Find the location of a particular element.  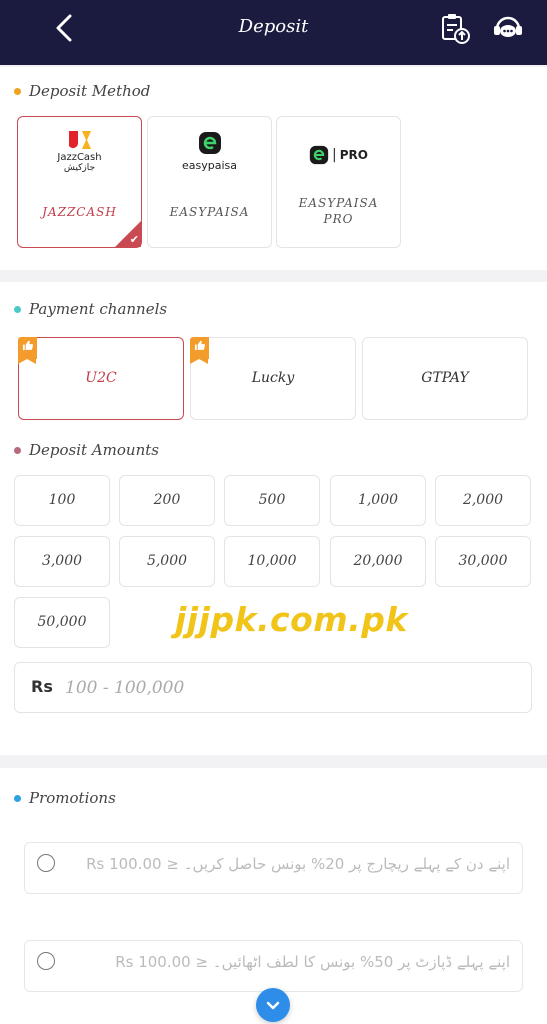

payment-channels-heading: Payment channels is located at coordinates (90, 309).